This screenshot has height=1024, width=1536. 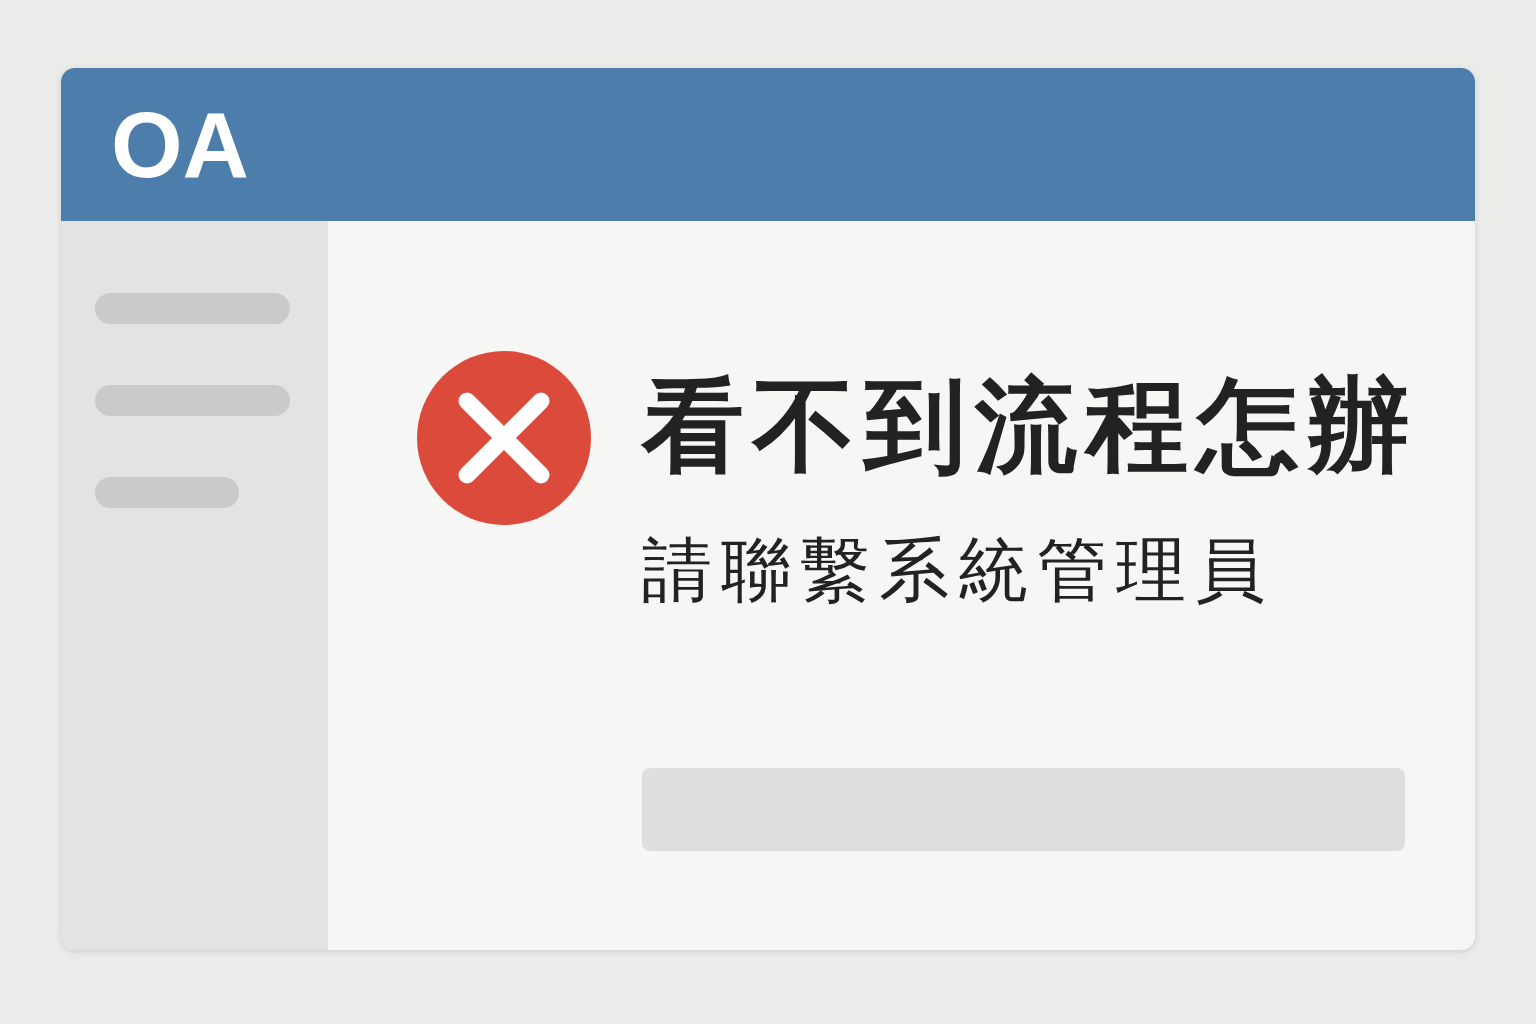 I want to click on error-subtitle: 請聯繫系統管理員, so click(x=958, y=570).